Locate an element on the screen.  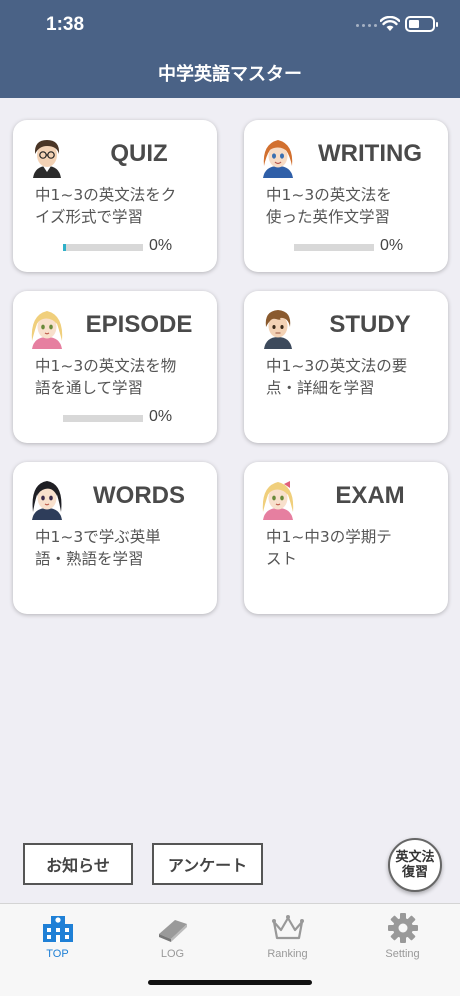
gear-icon is located at coordinates (403, 928).